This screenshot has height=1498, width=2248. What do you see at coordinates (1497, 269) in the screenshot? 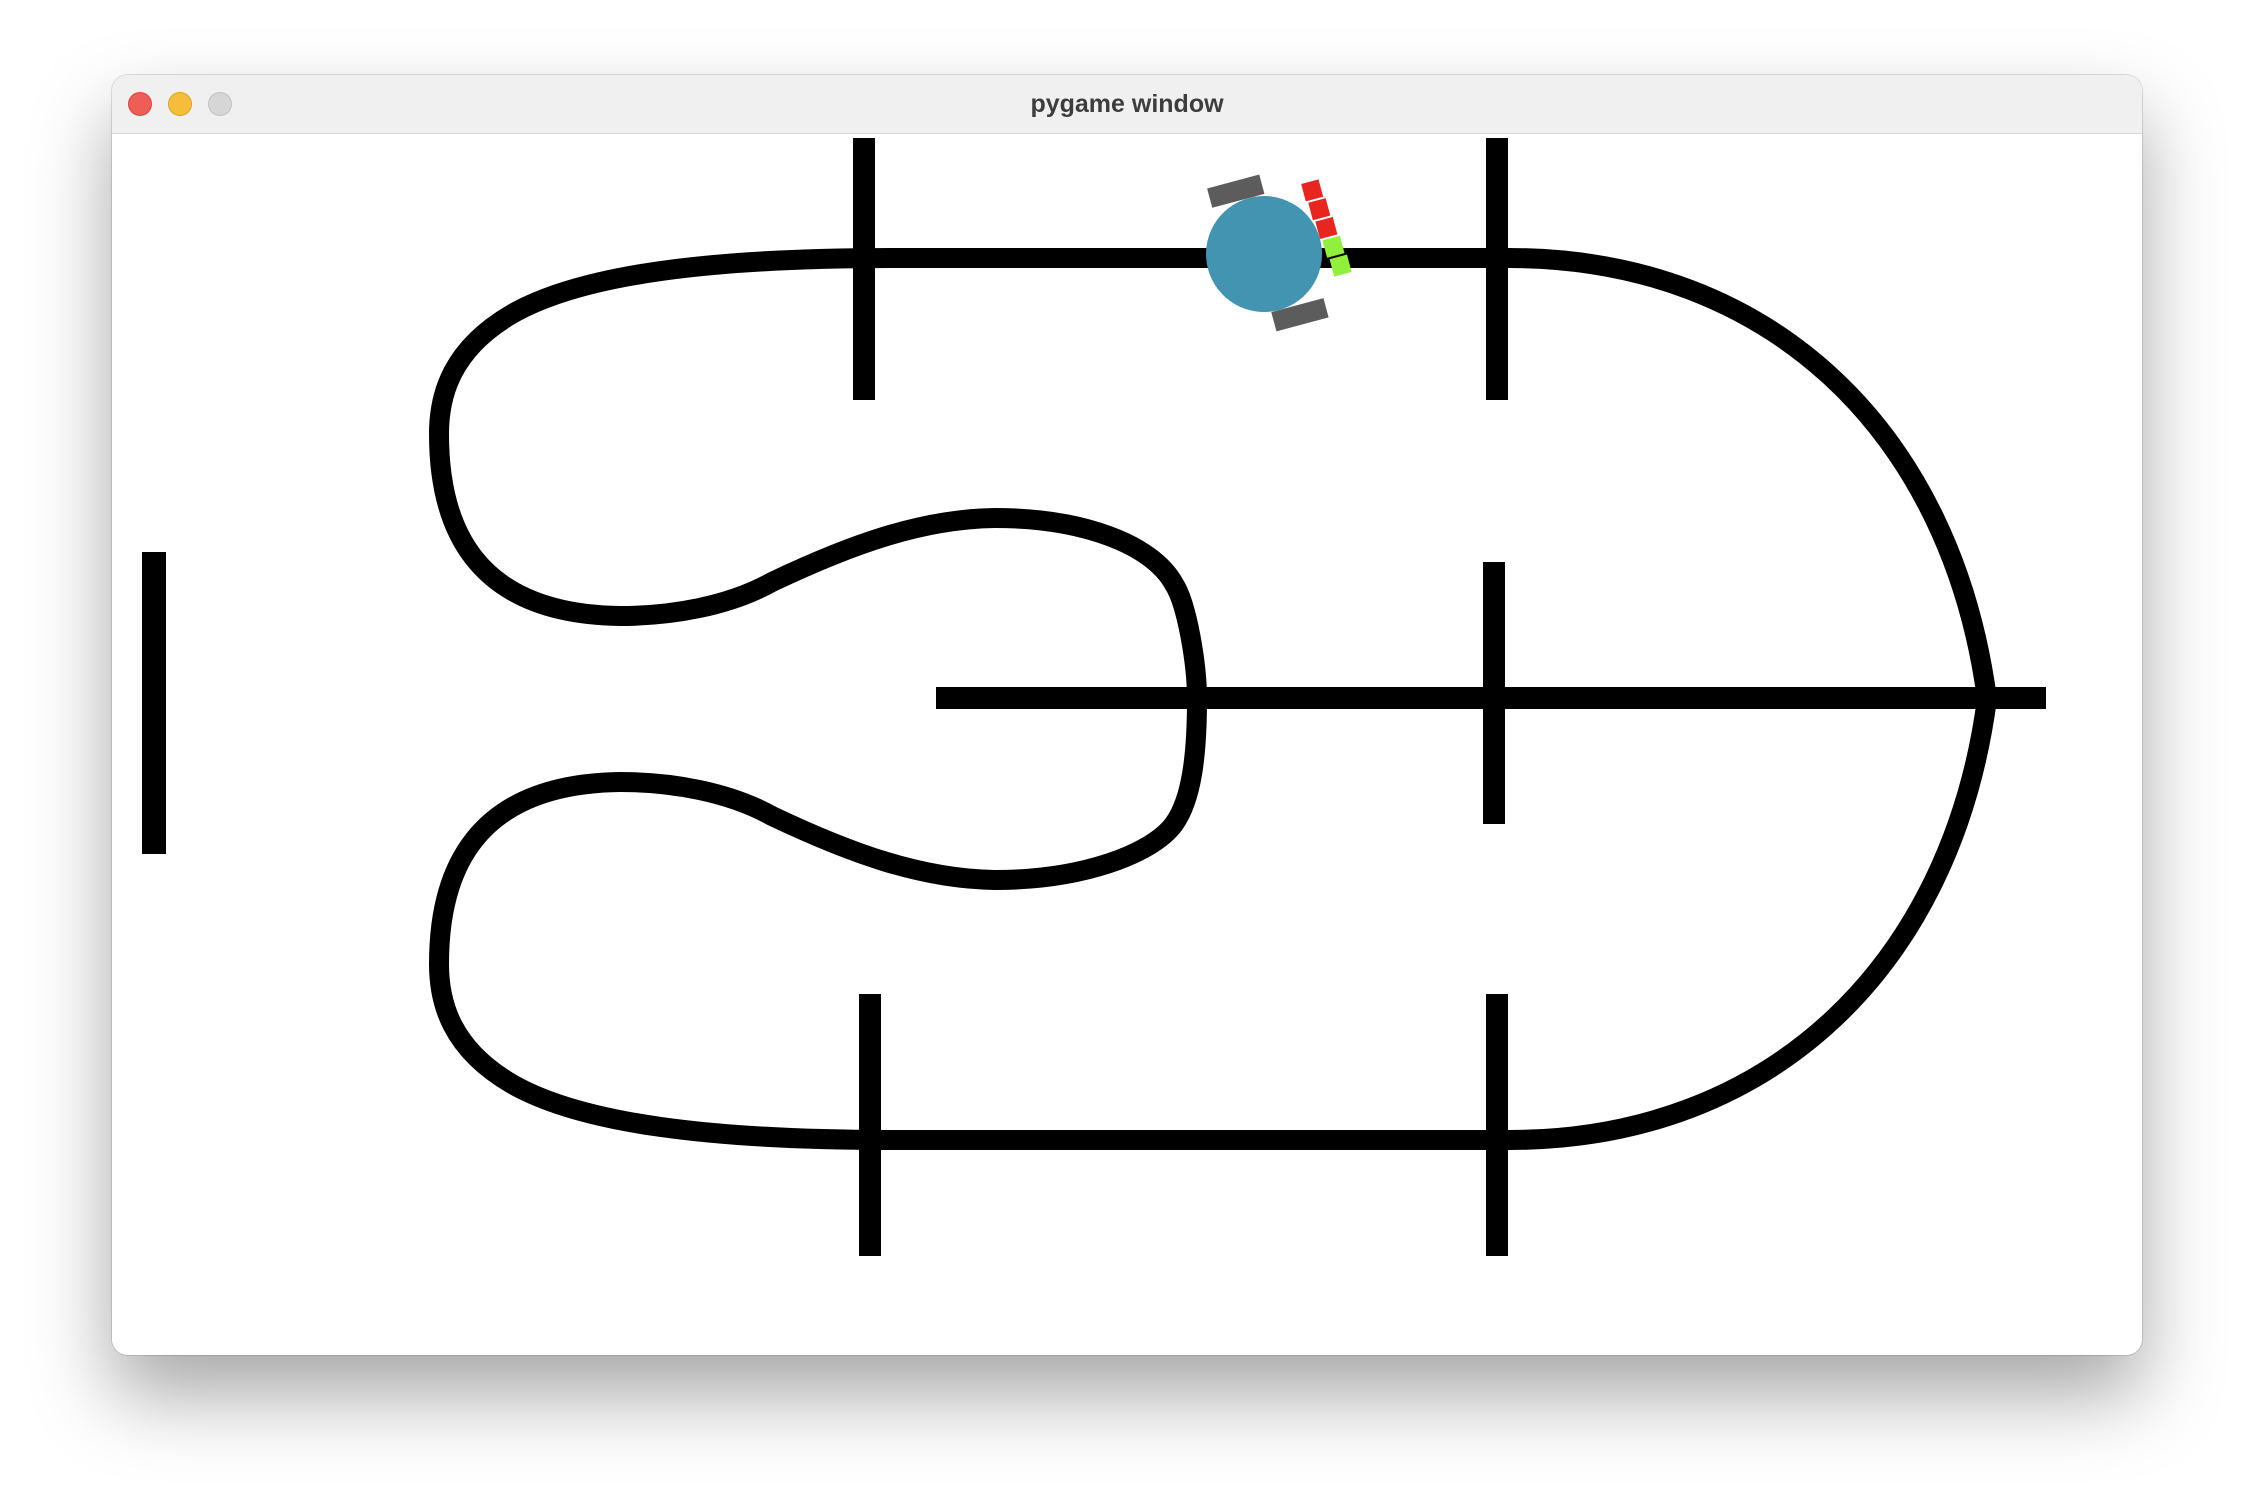
I see `top-right-tick` at bounding box center [1497, 269].